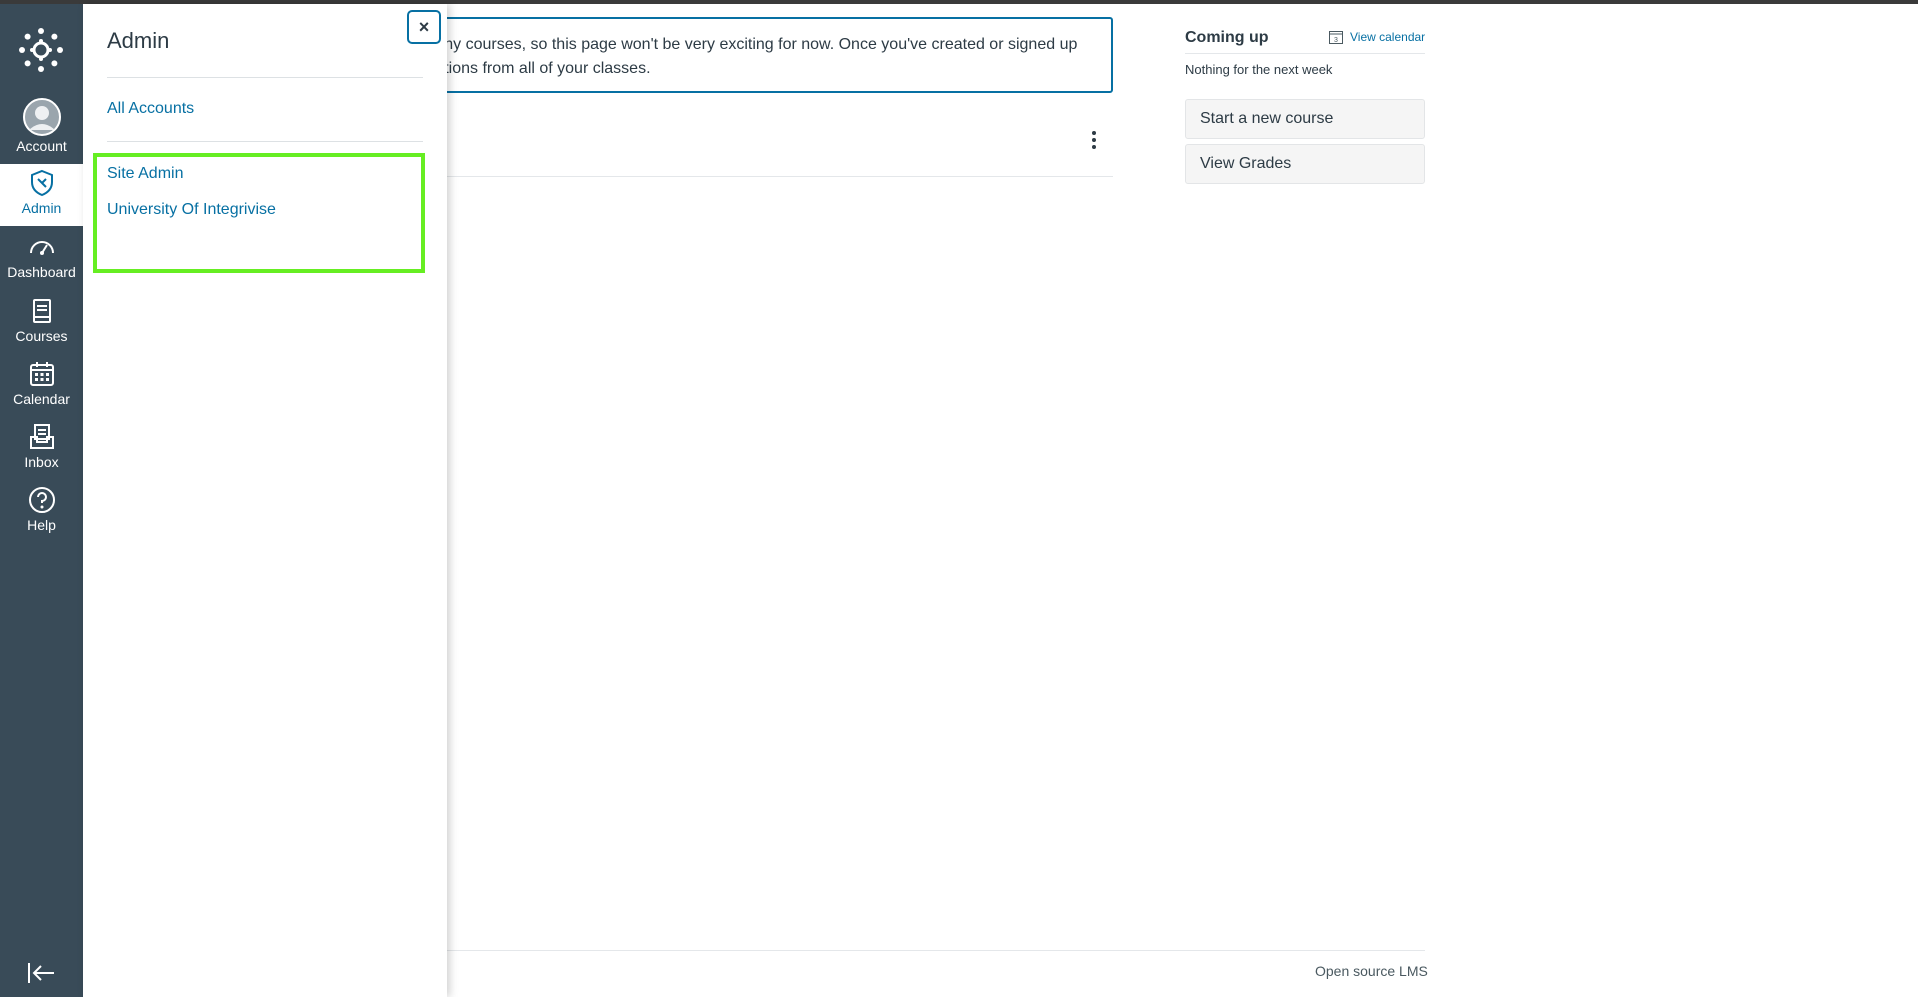 The image size is (1918, 997). Describe the element at coordinates (41, 973) in the screenshot. I see `collapse-nav-arrow-icon` at that location.